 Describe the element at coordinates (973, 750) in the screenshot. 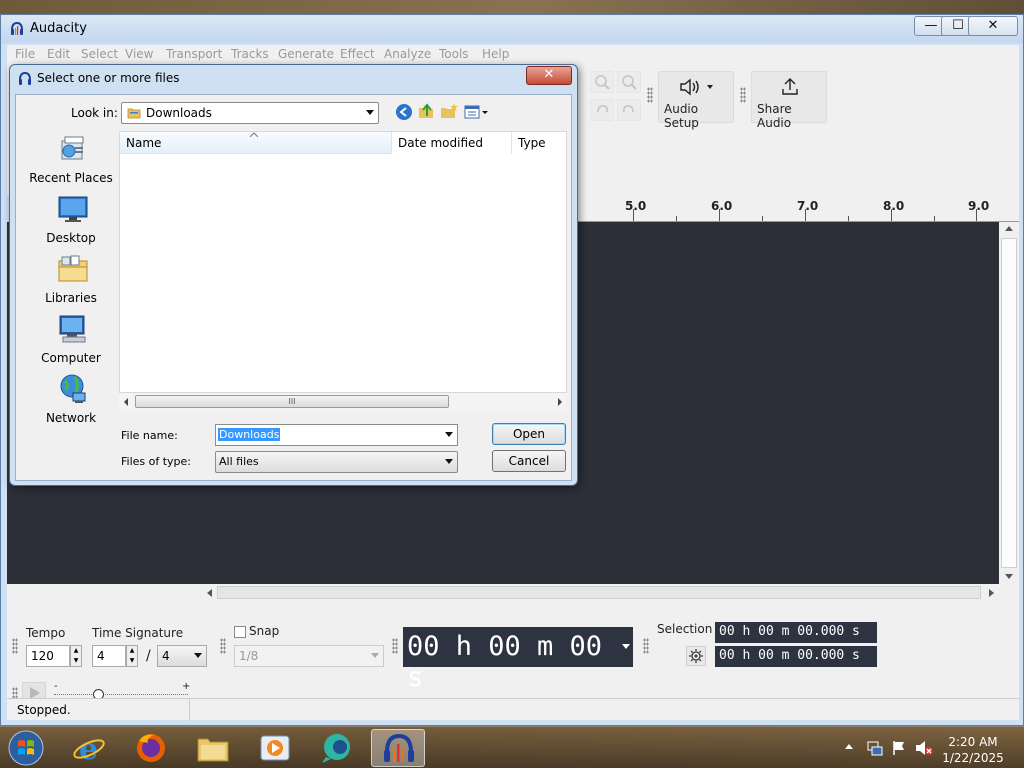

I see `taskbar-clock: 2:20 AM 1/22/2025` at that location.